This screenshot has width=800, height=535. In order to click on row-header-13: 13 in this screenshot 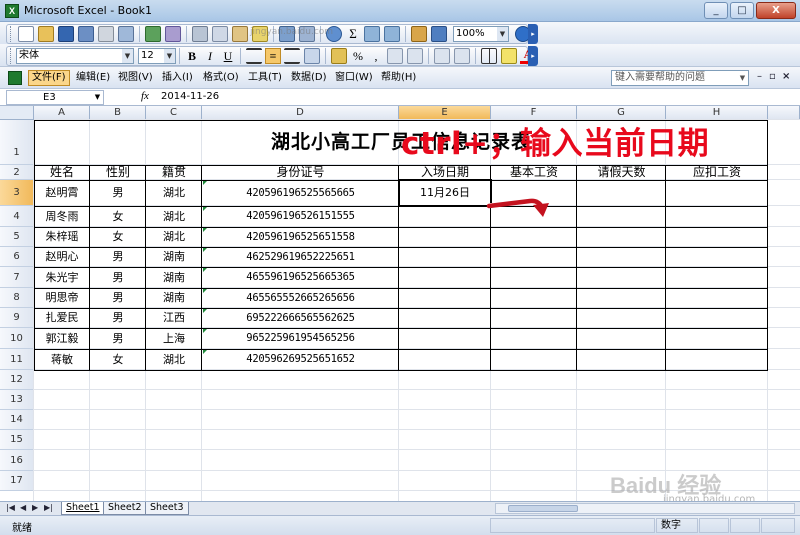, I will do `click(17, 400)`.